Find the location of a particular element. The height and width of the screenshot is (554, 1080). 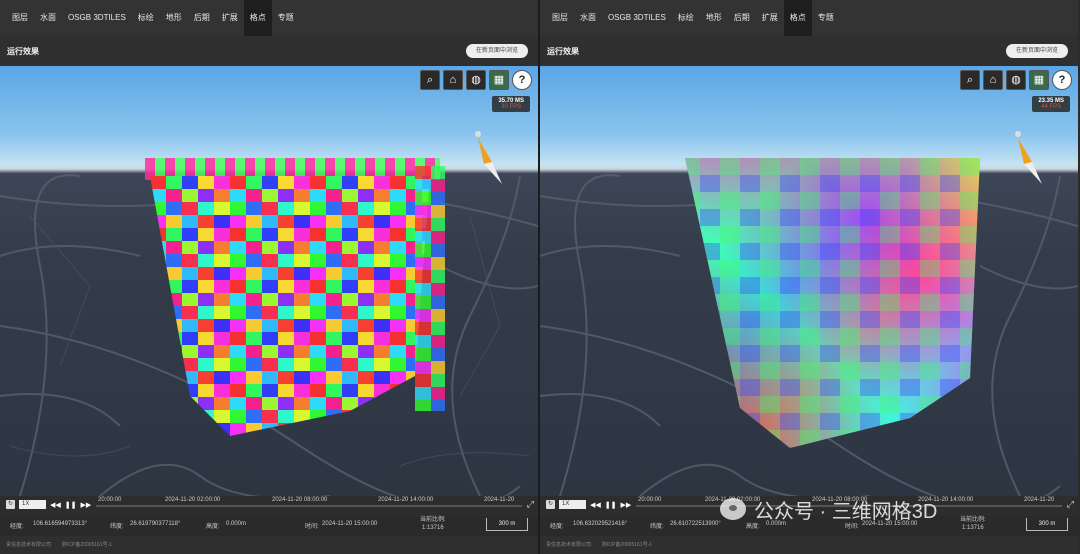

performance-display: 35.70 MS 30 FPS is located at coordinates (511, 104).